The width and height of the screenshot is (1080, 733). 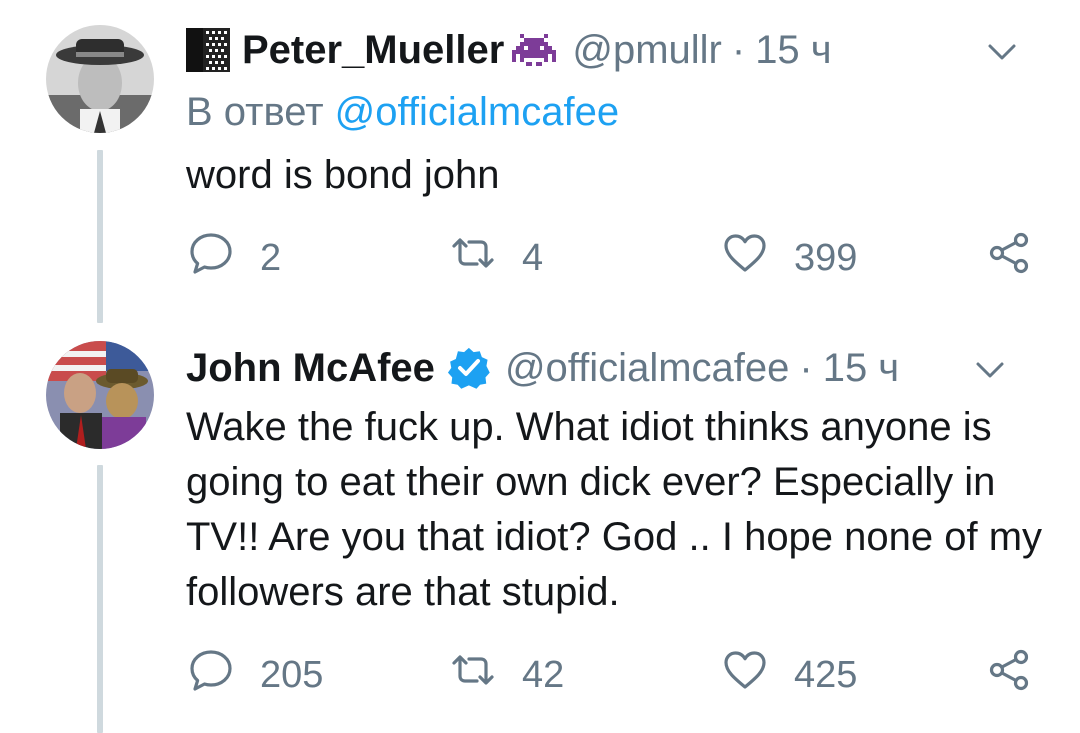 What do you see at coordinates (343, 175) in the screenshot?
I see `tweet-text: word is bond john` at bounding box center [343, 175].